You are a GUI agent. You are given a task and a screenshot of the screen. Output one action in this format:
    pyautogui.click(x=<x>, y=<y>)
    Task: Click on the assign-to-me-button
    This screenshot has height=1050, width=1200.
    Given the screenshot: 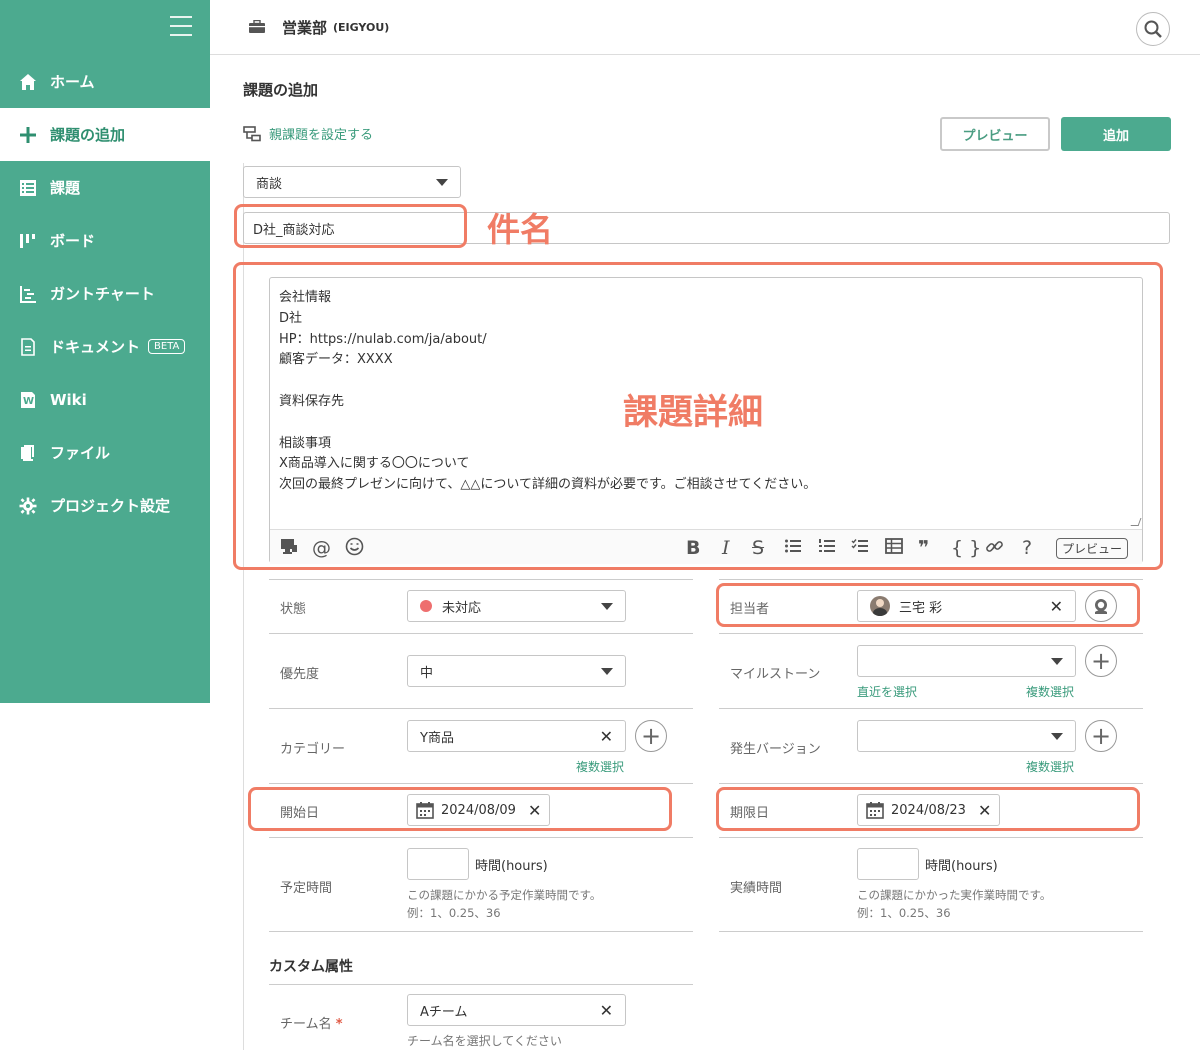 What is the action you would take?
    pyautogui.click(x=1101, y=606)
    